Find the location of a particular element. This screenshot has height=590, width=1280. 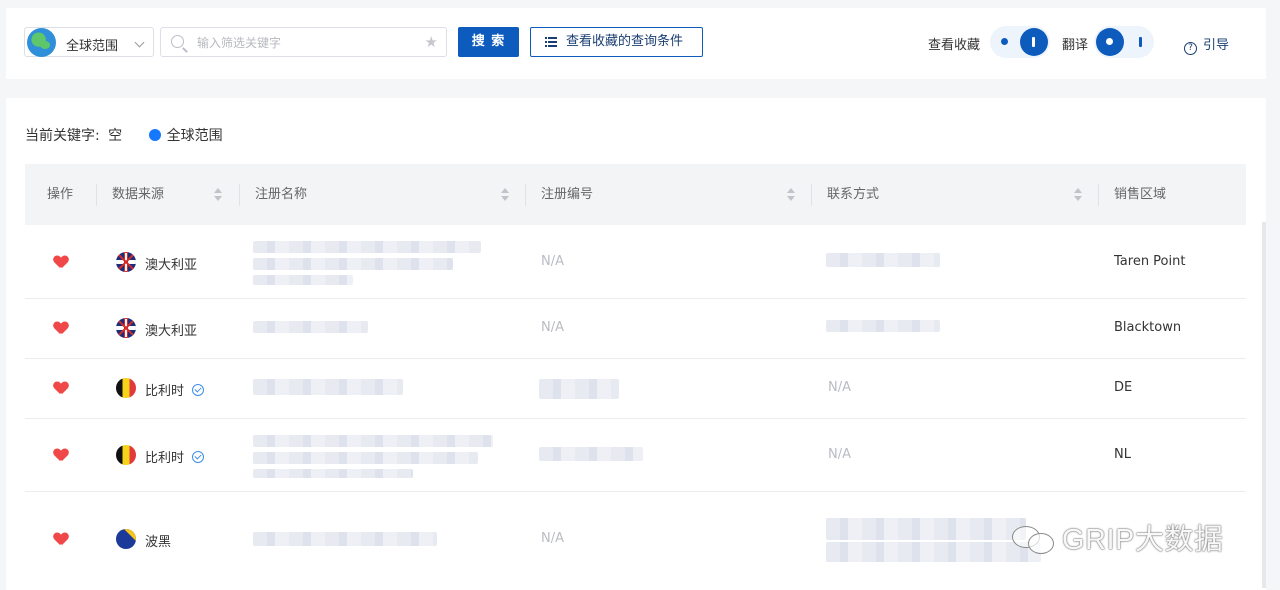

saved-queries-label: 查看收藏的查询条件 is located at coordinates (625, 41).